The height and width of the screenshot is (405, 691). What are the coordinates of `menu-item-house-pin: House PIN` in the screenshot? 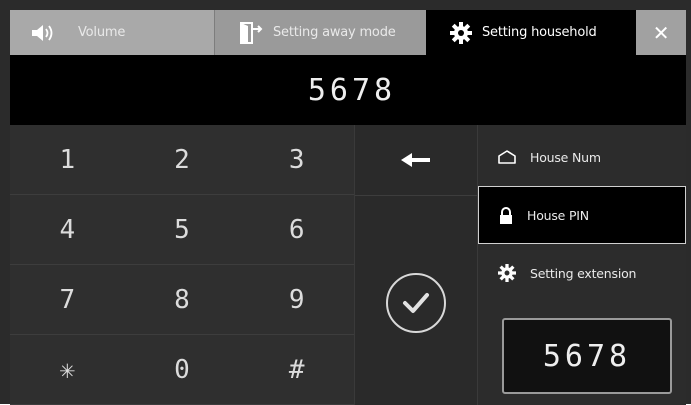 It's located at (582, 215).